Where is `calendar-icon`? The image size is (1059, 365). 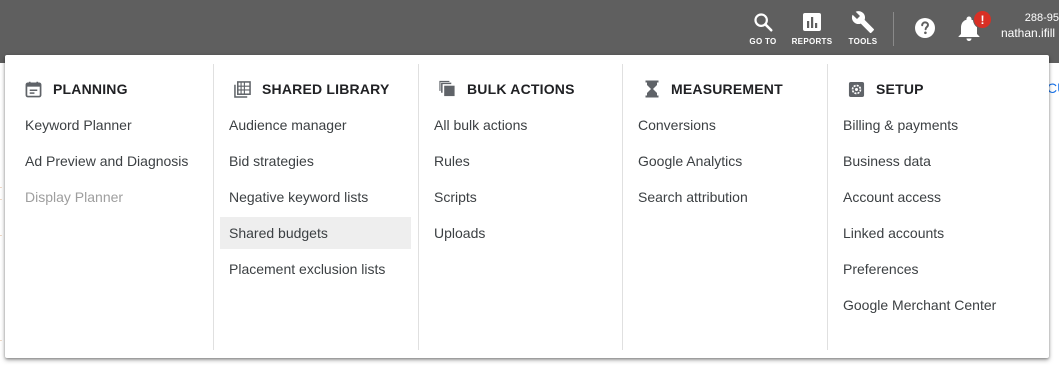
calendar-icon is located at coordinates (33, 89).